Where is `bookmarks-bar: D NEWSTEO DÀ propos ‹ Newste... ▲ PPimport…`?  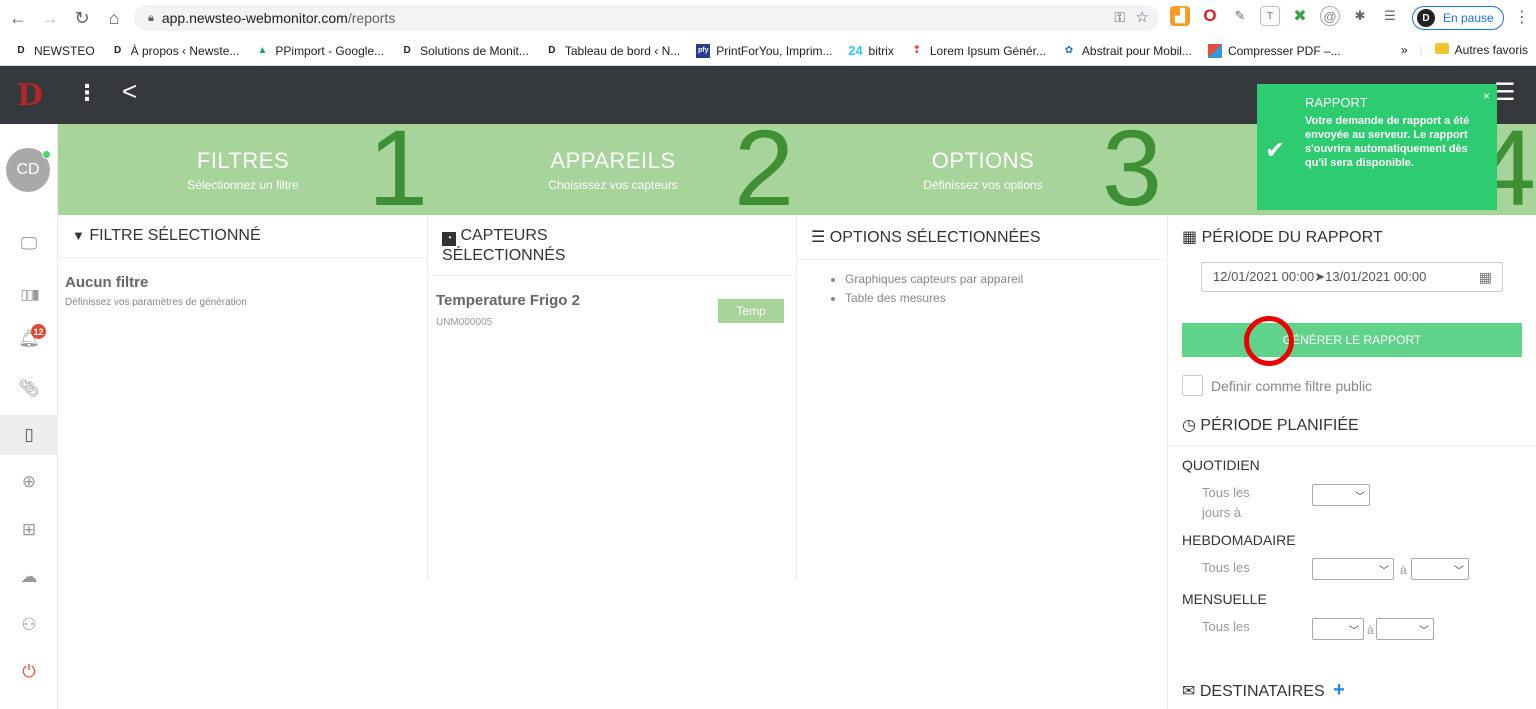 bookmarks-bar: D NEWSTEO DÀ propos ‹ Newste... ▲ PPimport… is located at coordinates (768, 51).